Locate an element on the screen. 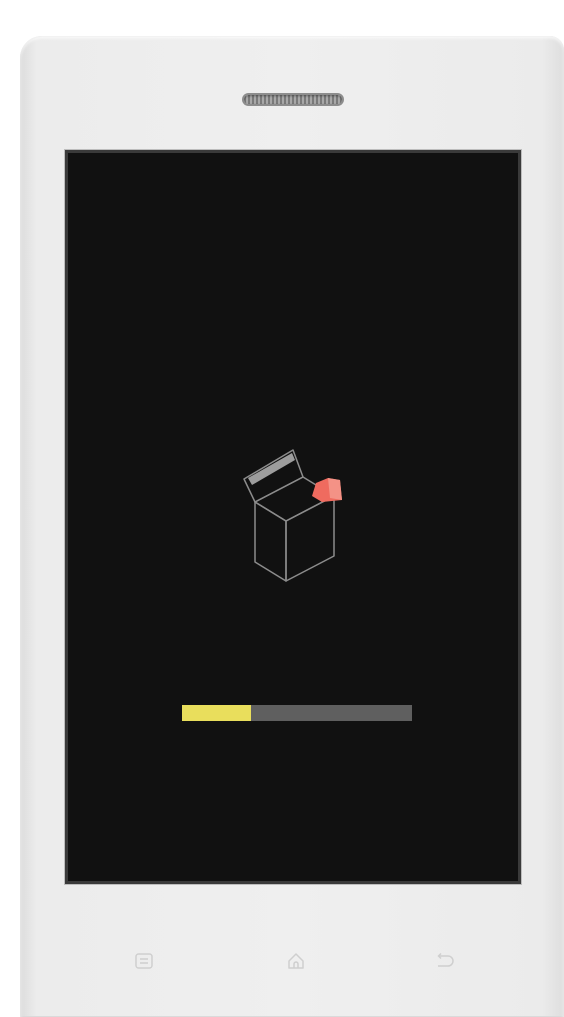  home-icon is located at coordinates (296, 961).